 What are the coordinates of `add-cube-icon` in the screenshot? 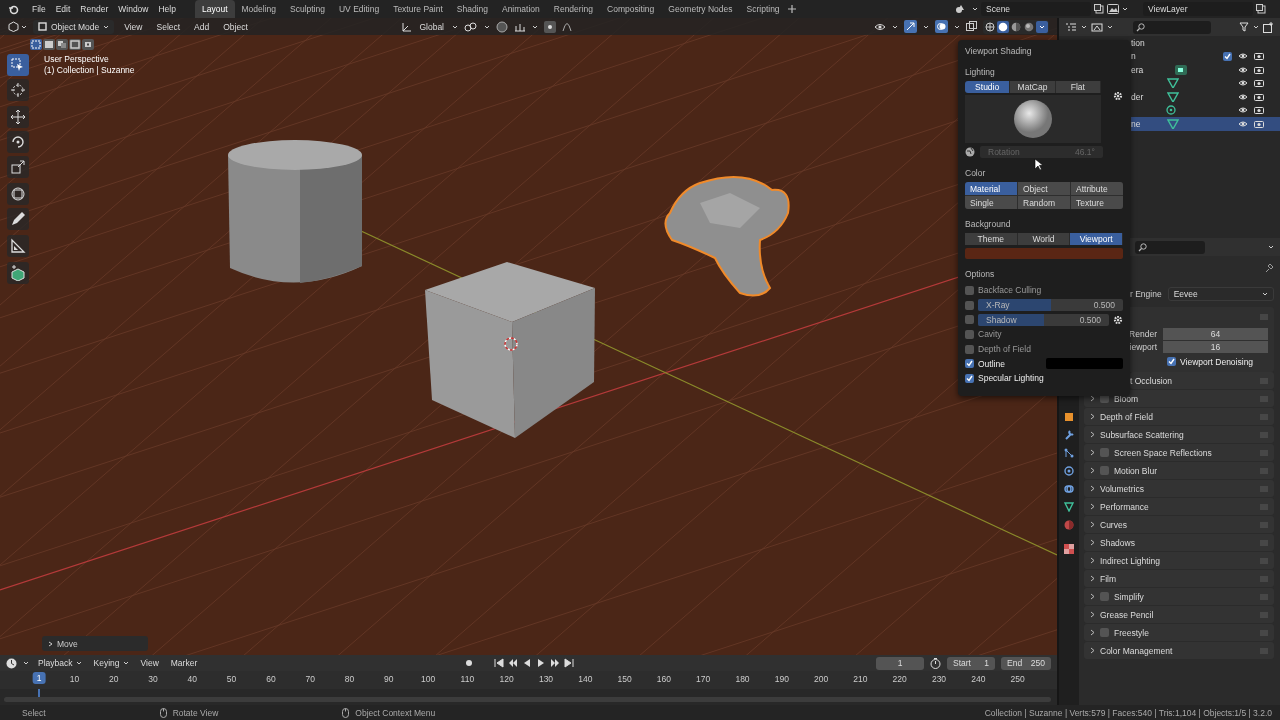 It's located at (18, 273).